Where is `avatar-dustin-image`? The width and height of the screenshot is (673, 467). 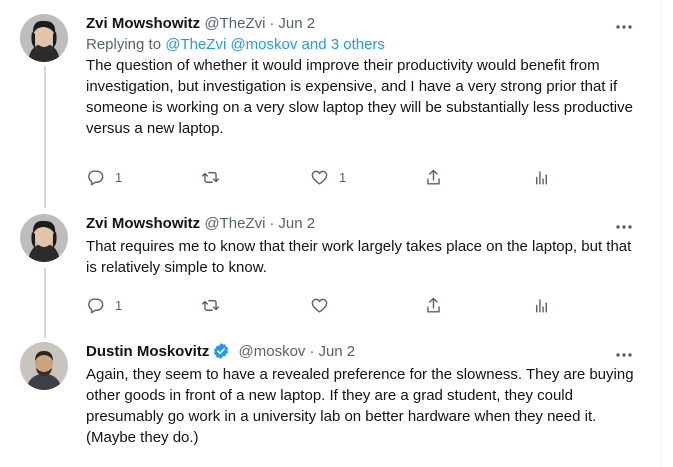 avatar-dustin-image is located at coordinates (44, 366).